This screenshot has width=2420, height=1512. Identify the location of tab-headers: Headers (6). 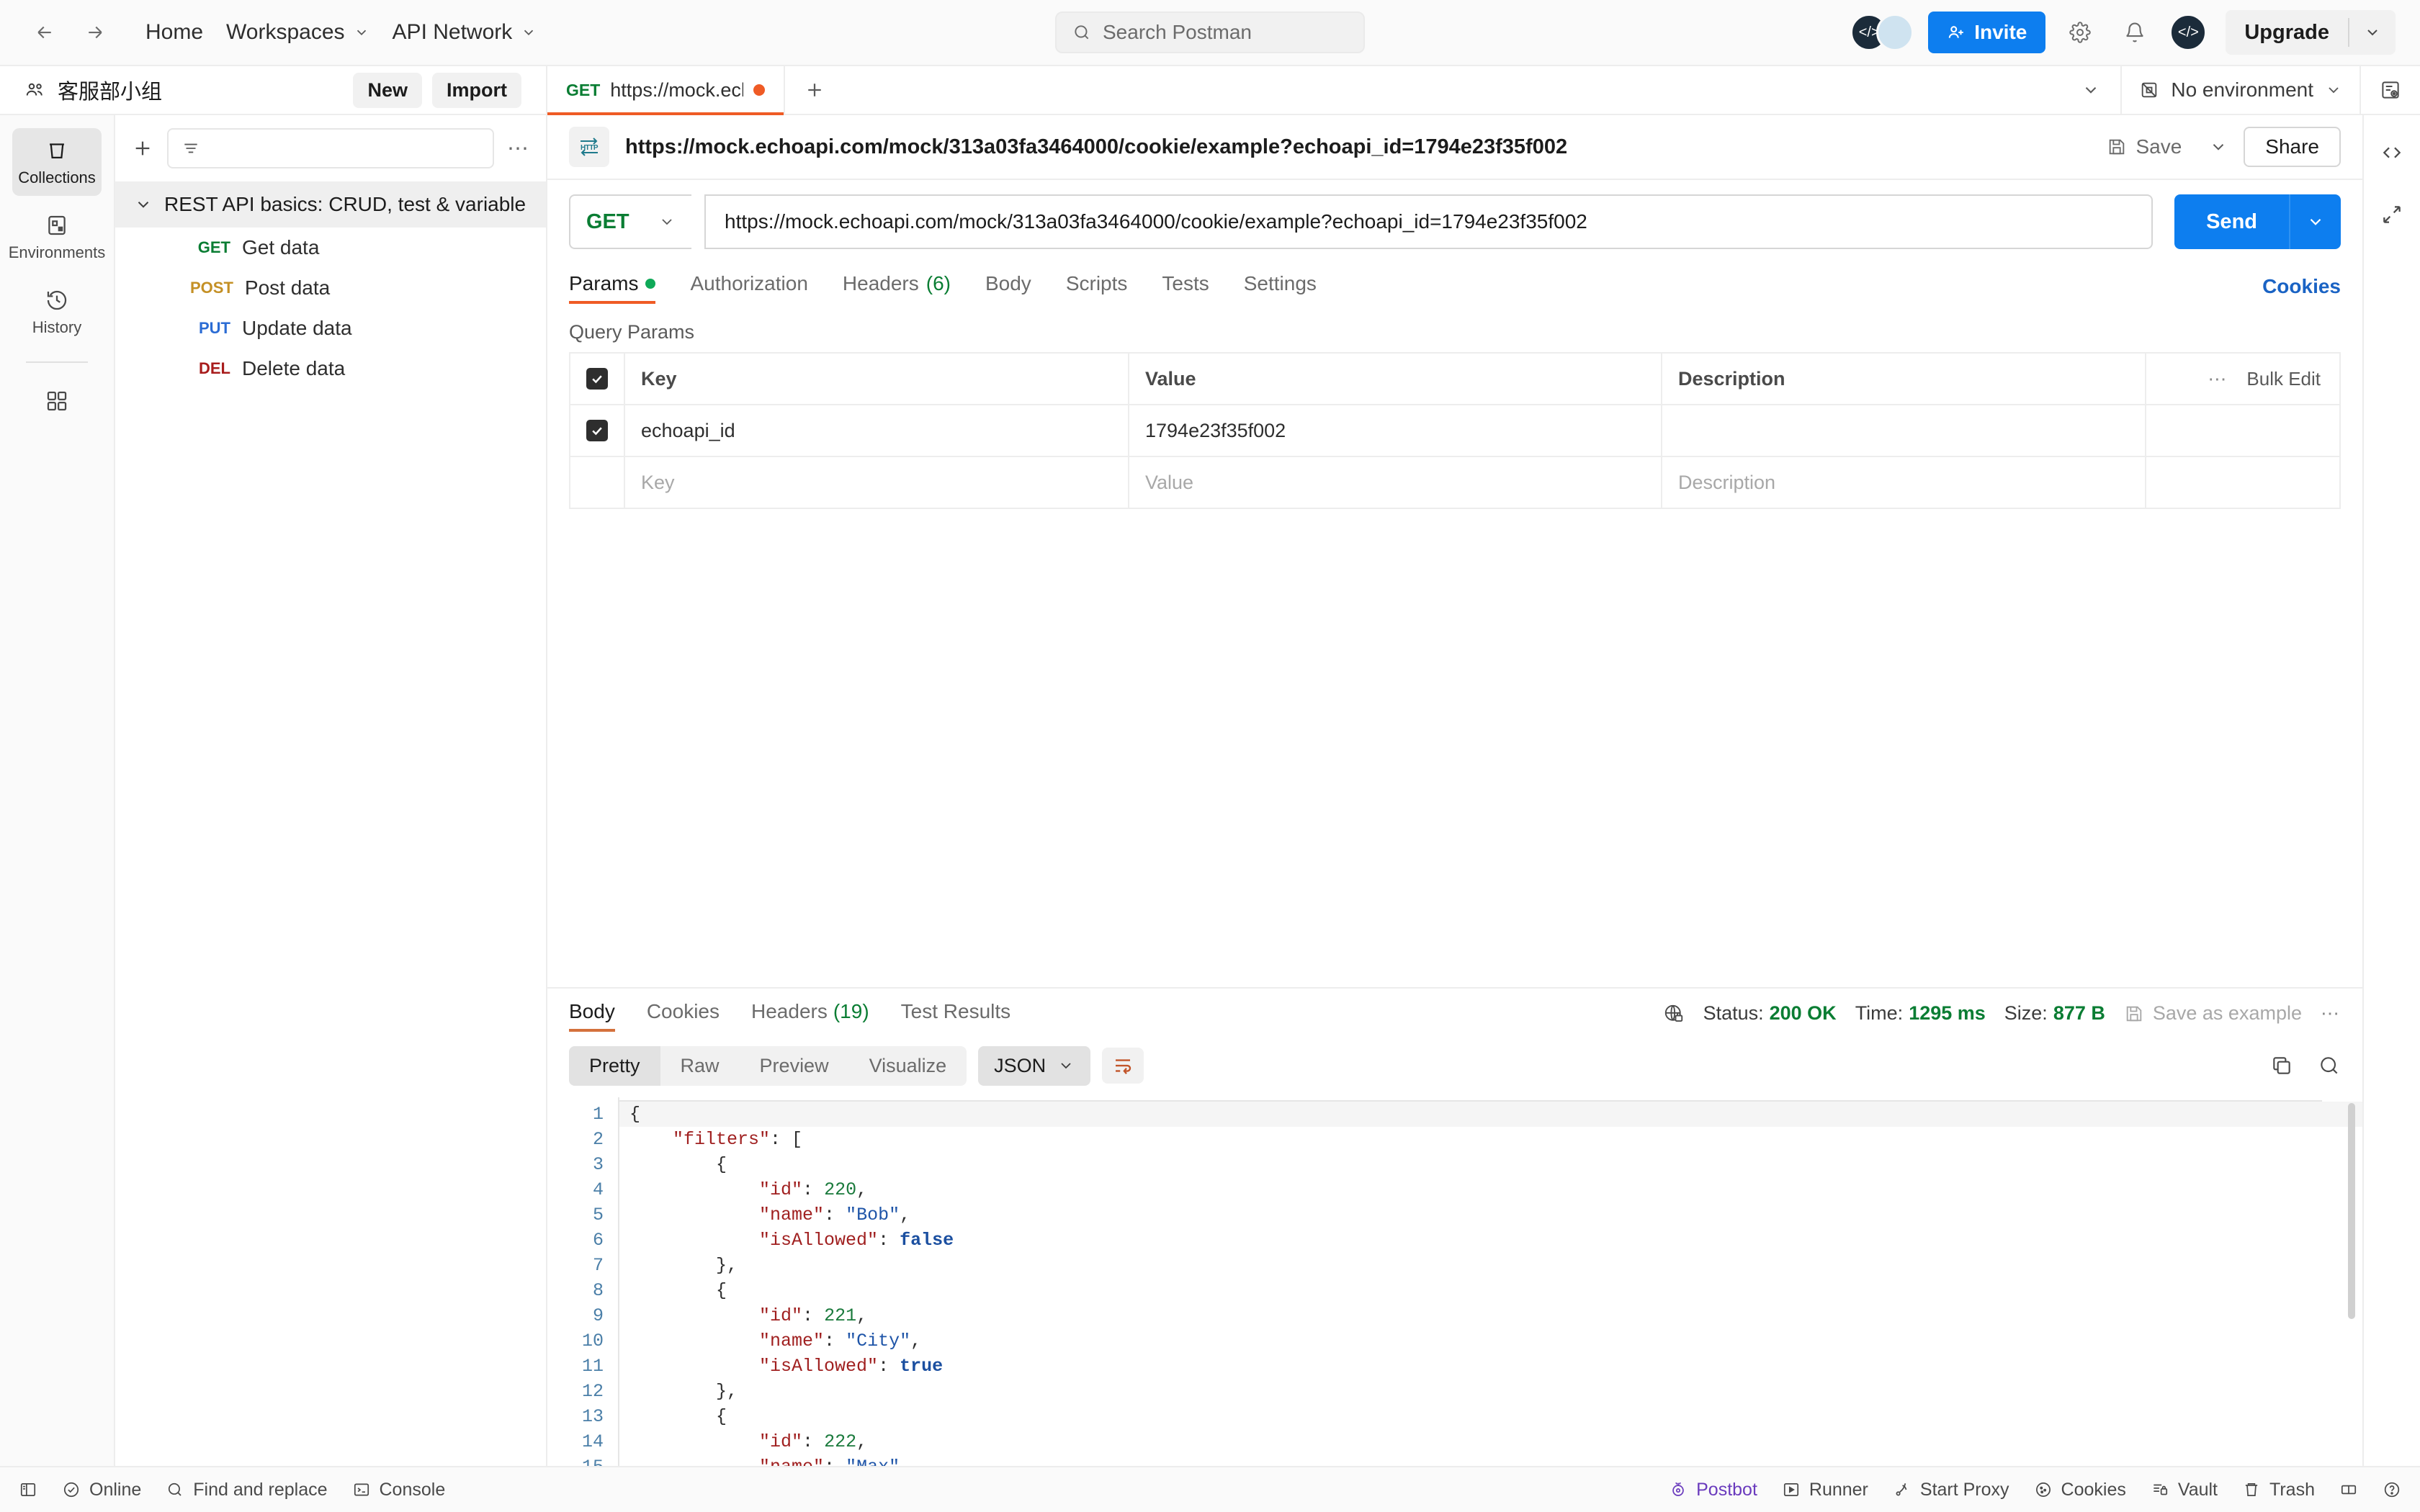
(896, 286).